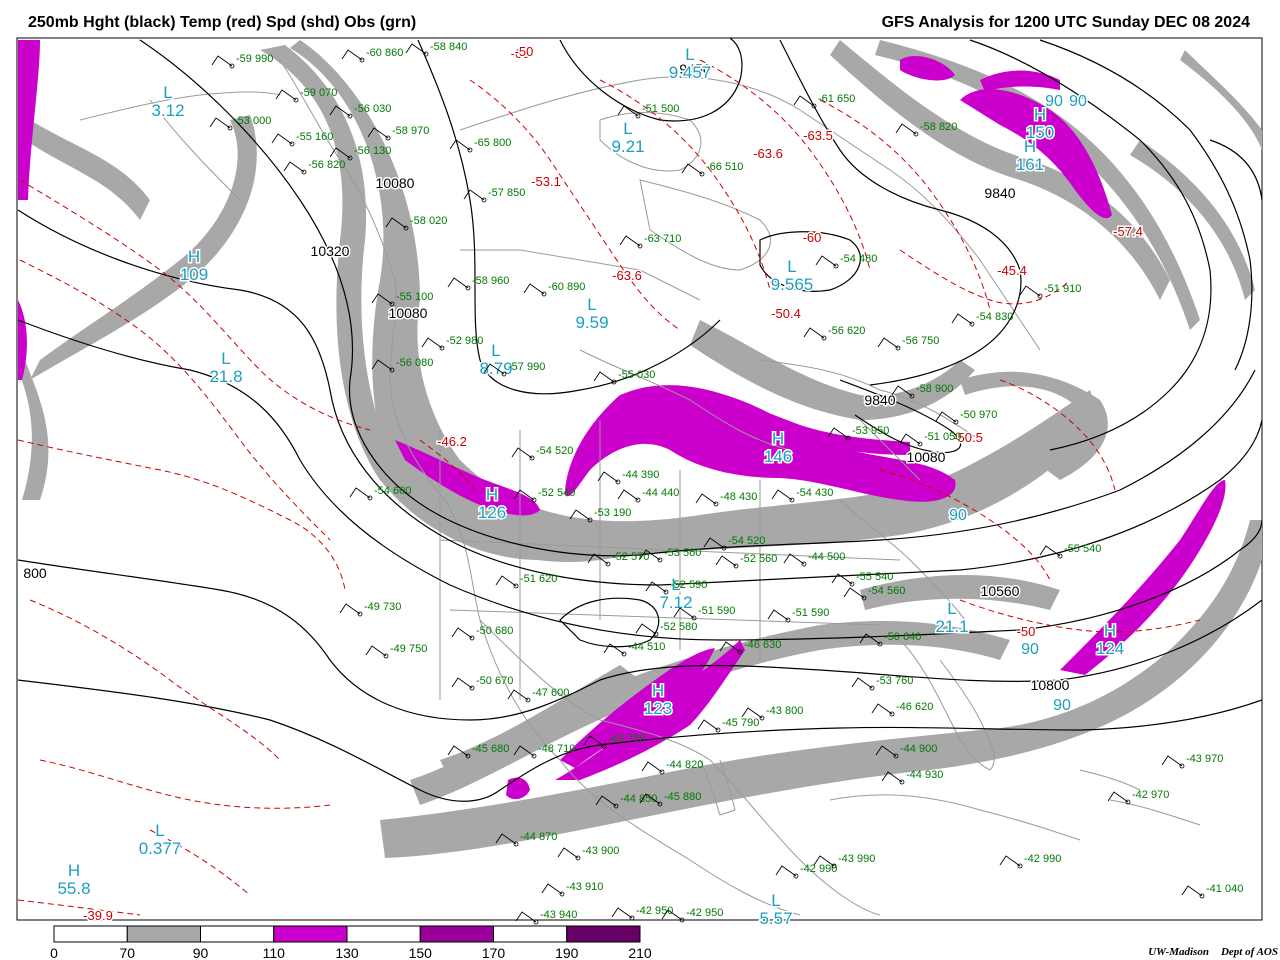 The height and width of the screenshot is (960, 1280). I want to click on center-value: 146, so click(778, 456).